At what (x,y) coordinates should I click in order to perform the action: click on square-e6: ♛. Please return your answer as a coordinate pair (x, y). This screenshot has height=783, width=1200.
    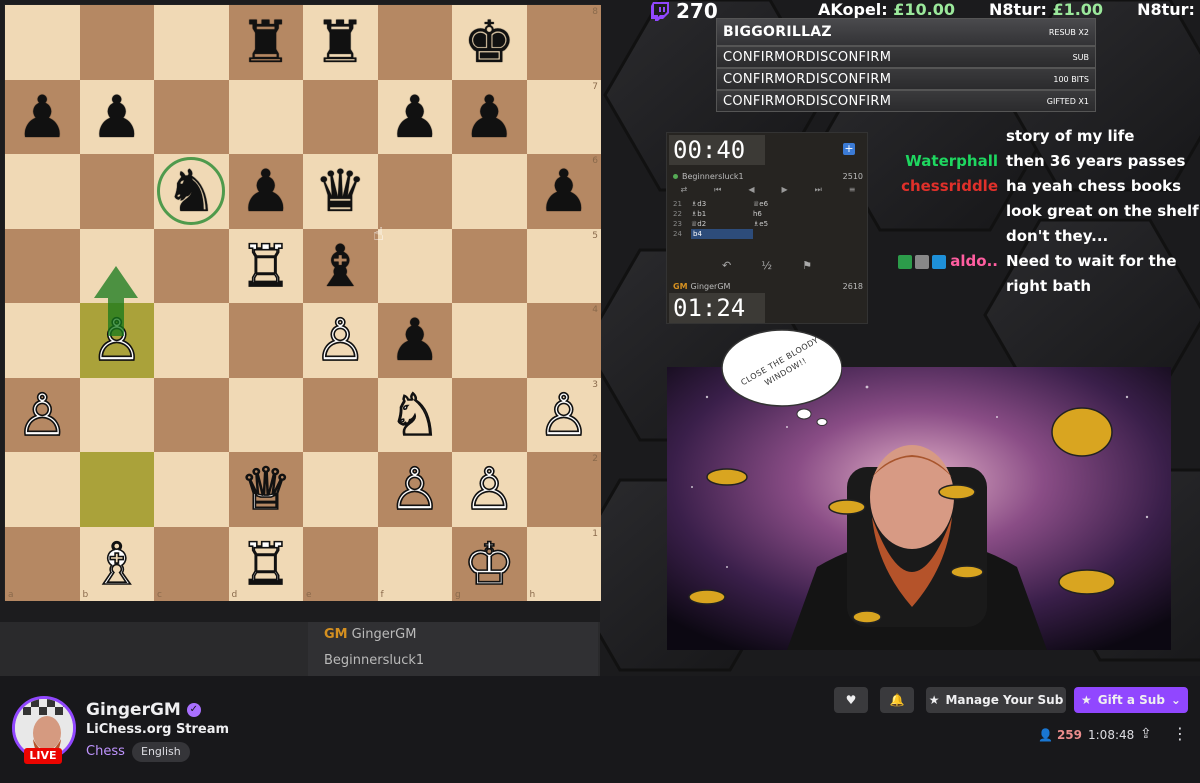
    Looking at the image, I should click on (340, 191).